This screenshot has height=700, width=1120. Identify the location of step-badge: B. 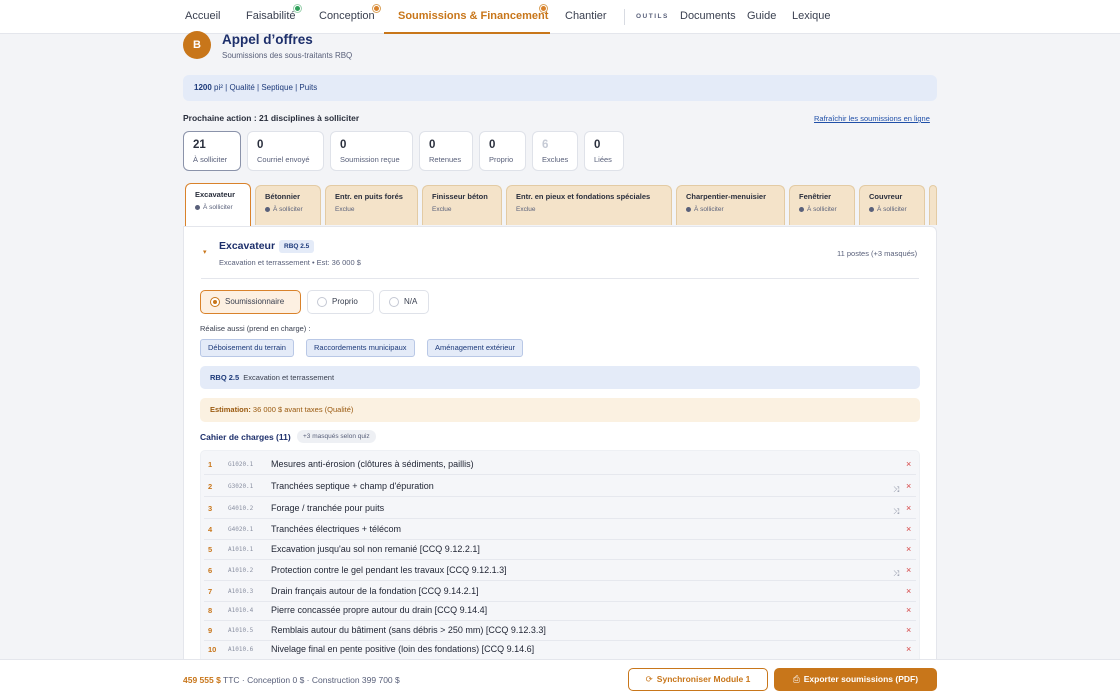
(197, 45).